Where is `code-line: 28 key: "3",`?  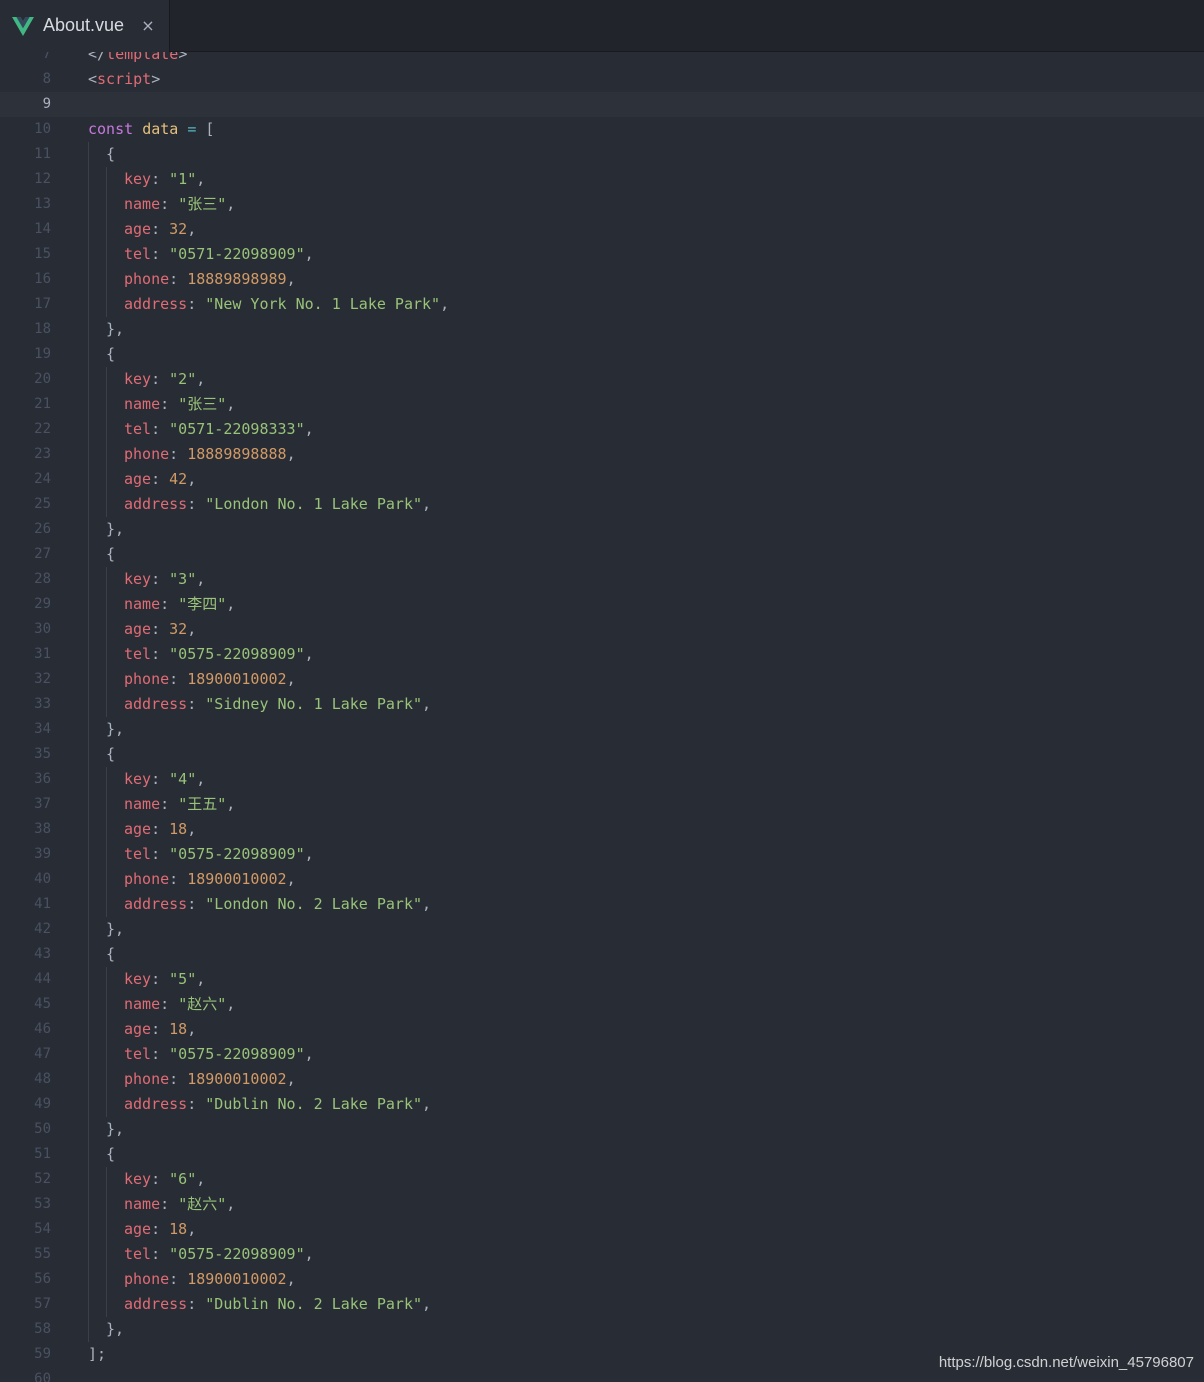
code-line: 28 key: "3", is located at coordinates (602, 579).